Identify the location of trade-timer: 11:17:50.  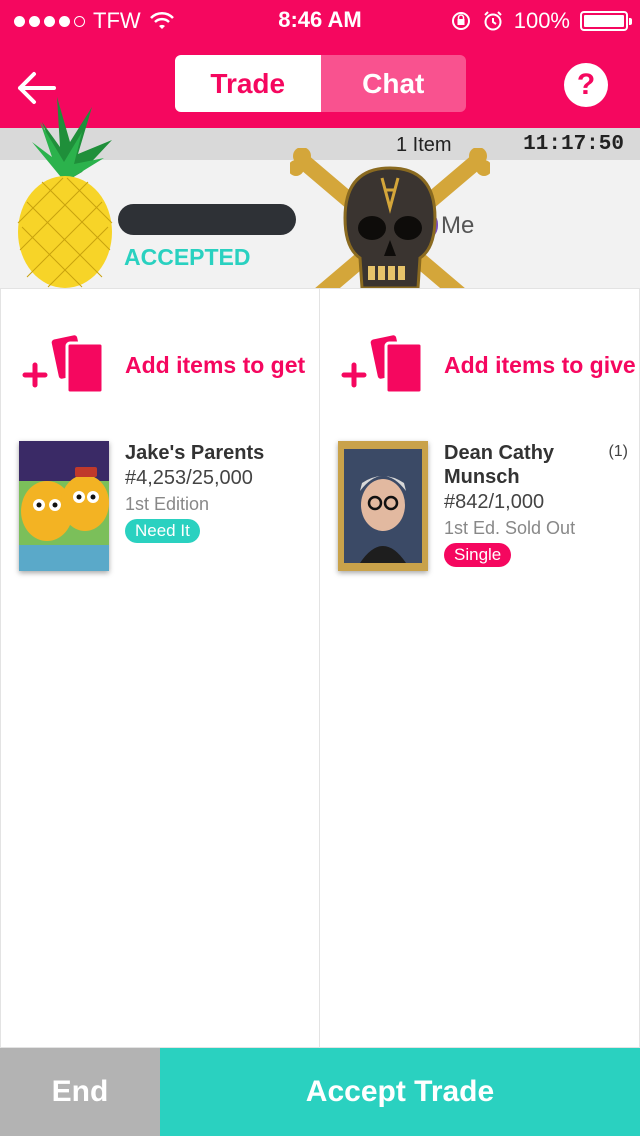
(573, 144).